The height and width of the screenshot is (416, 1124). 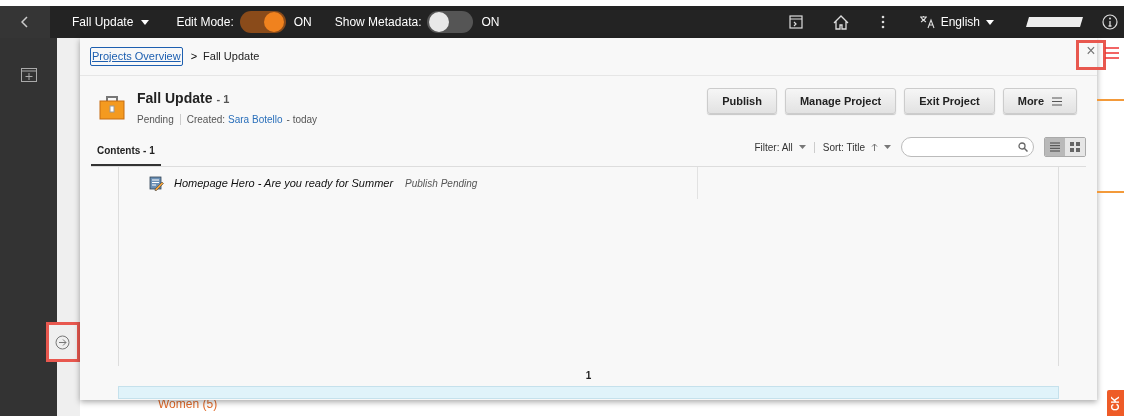 I want to click on project-title: Fall Update, so click(x=175, y=98).